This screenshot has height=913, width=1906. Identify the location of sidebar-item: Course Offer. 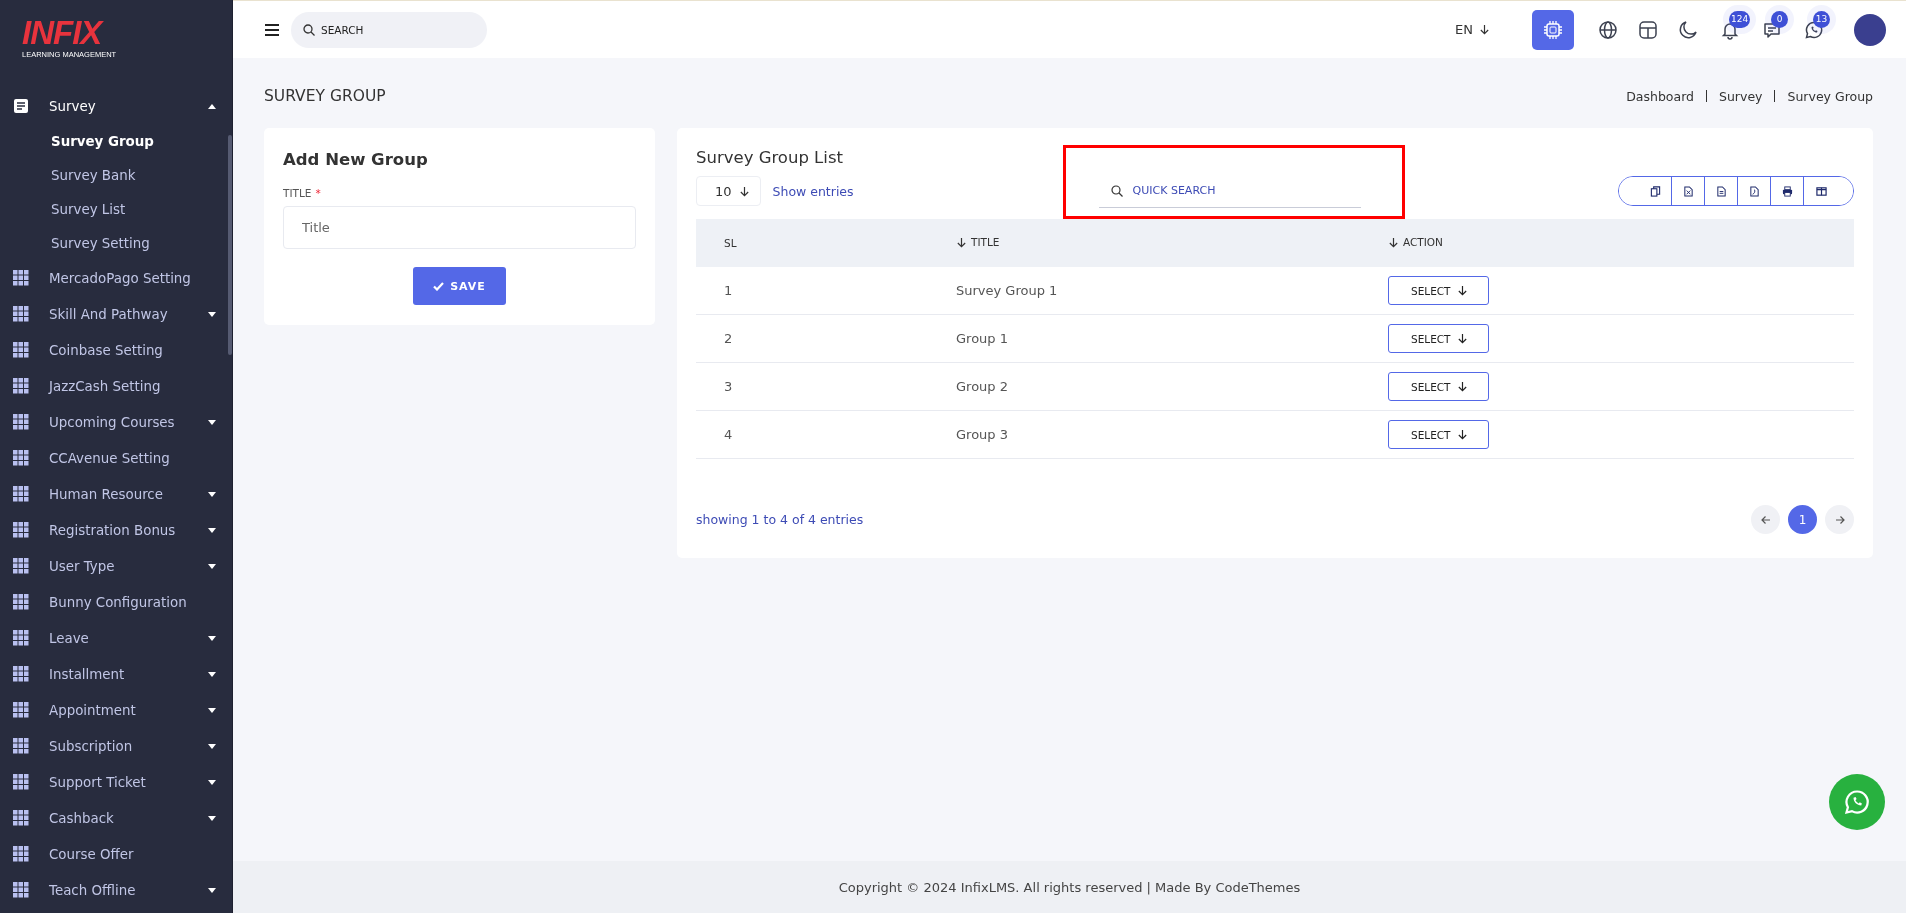
(116, 854).